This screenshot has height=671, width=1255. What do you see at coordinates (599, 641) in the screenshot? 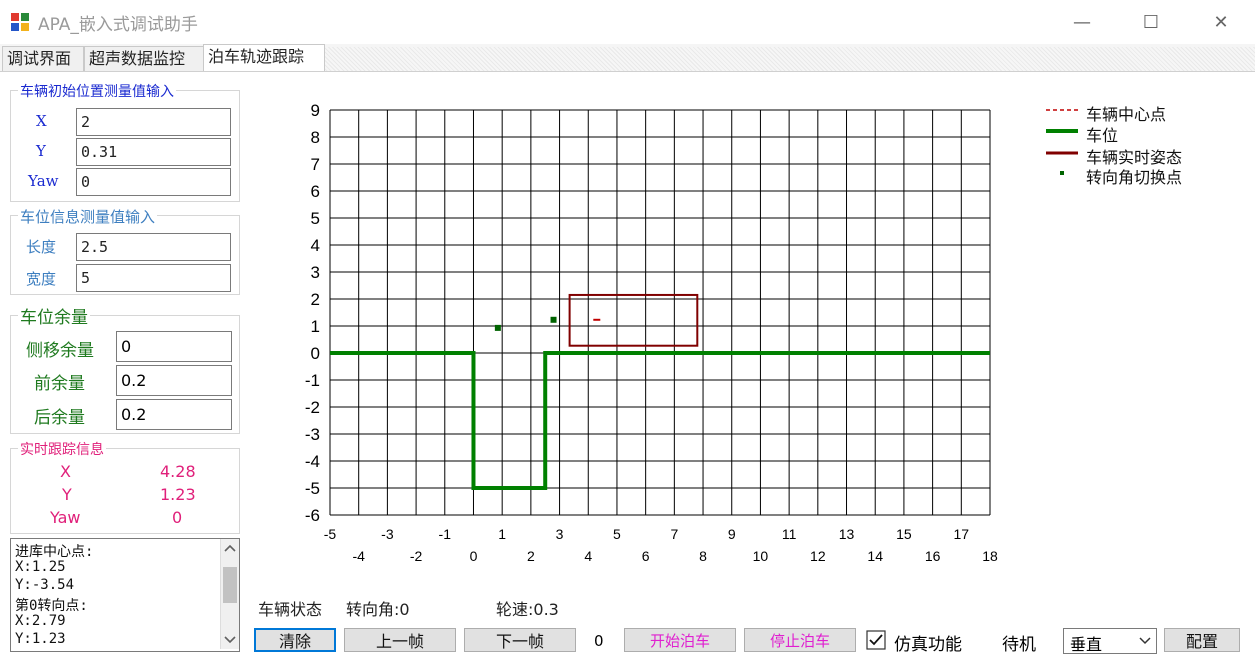
I see `frame-count: 0` at bounding box center [599, 641].